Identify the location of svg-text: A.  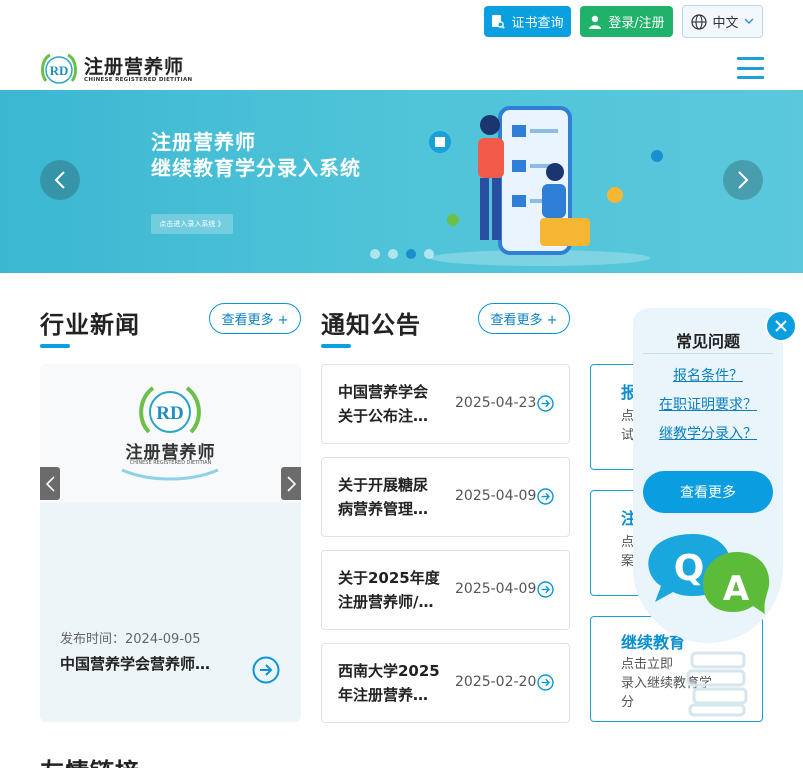
(736, 589).